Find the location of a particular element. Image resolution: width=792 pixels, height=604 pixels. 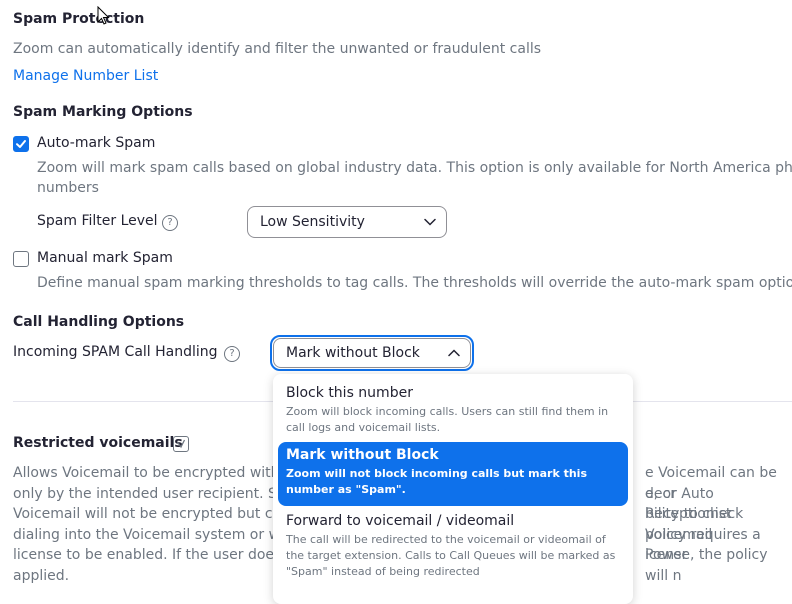

auto-mark-spam-checkbox is located at coordinates (21, 144).